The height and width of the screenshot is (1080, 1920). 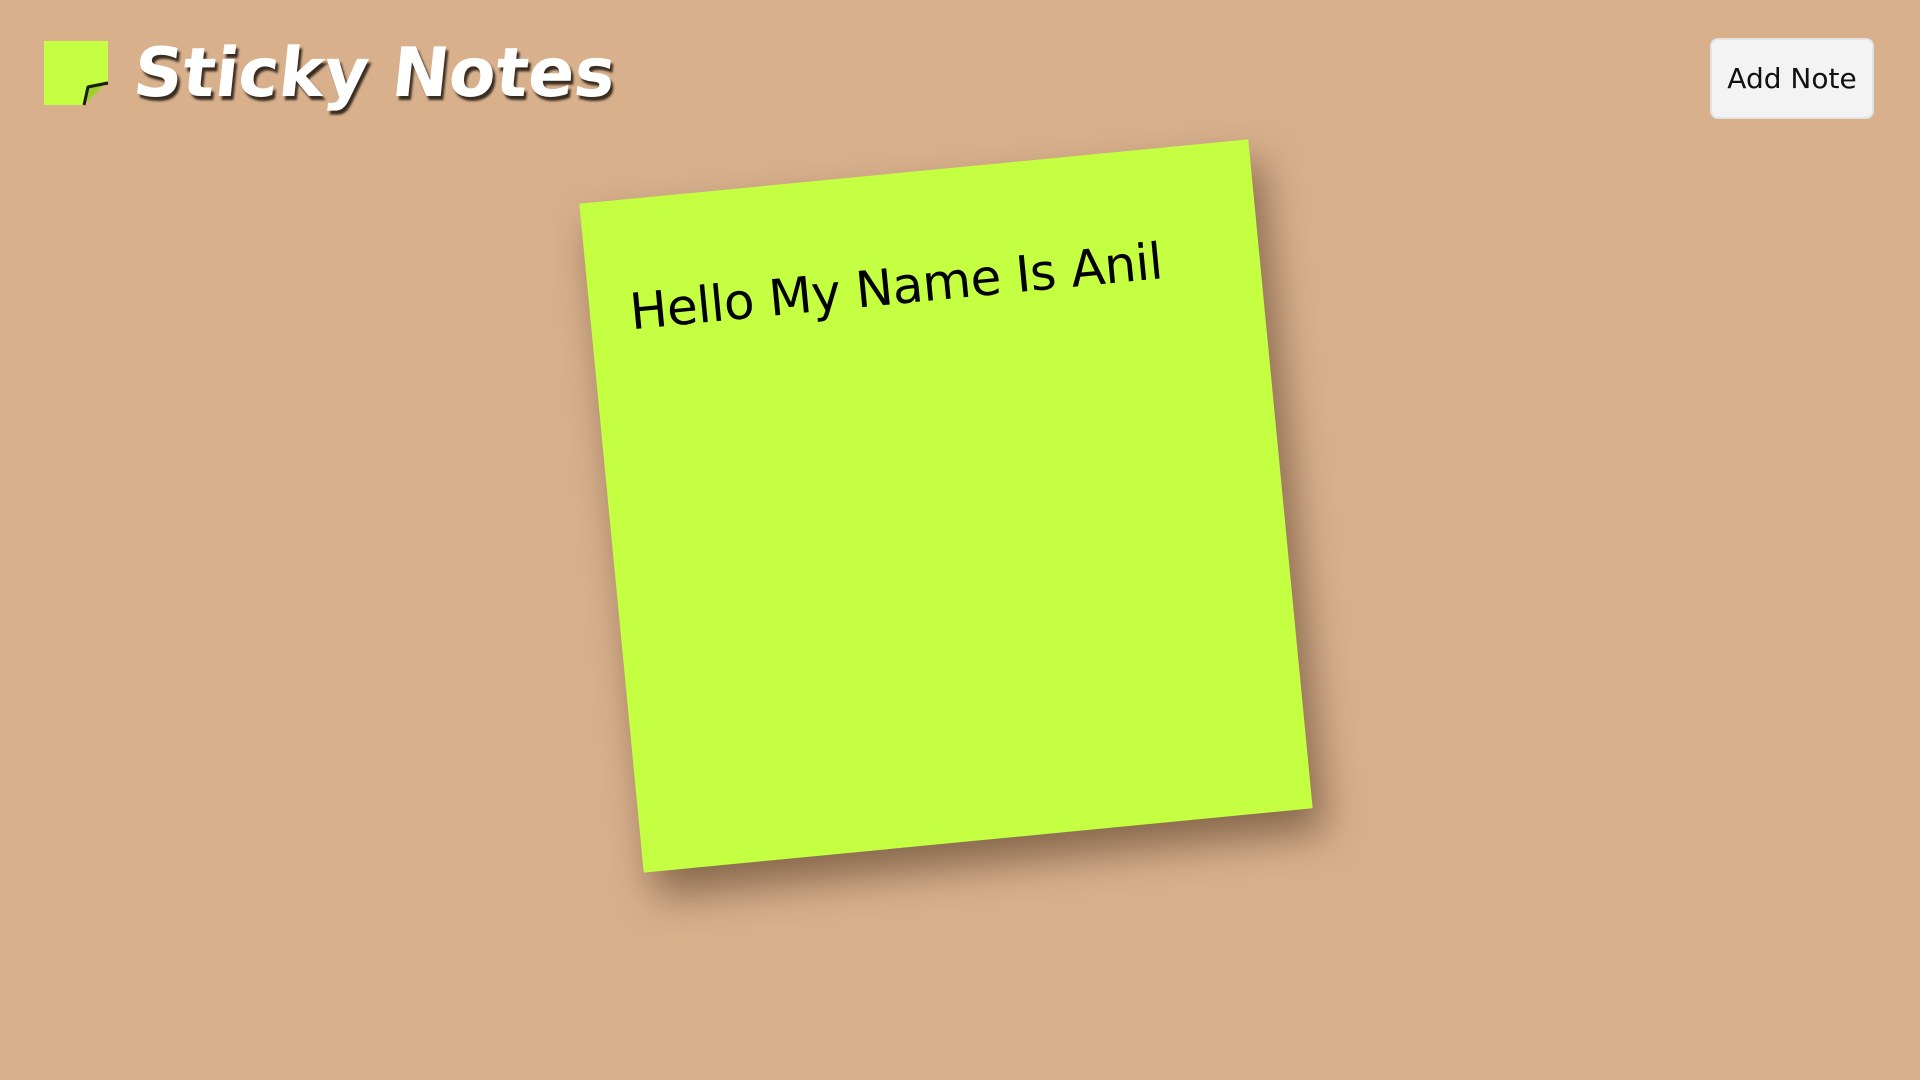 I want to click on note-text: Hello My Name Is Anil, so click(x=924, y=284).